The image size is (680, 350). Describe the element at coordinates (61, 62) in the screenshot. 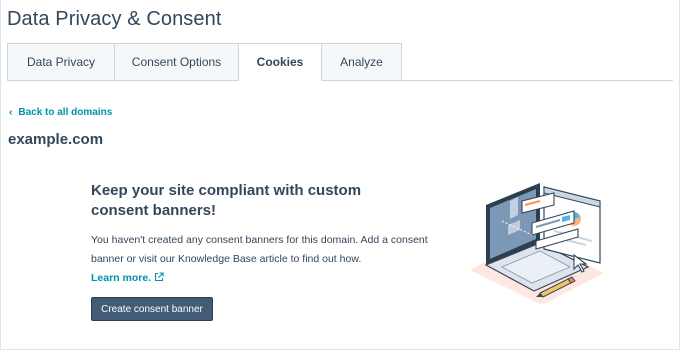

I see `tab-data-privacy: Data Privacy` at that location.